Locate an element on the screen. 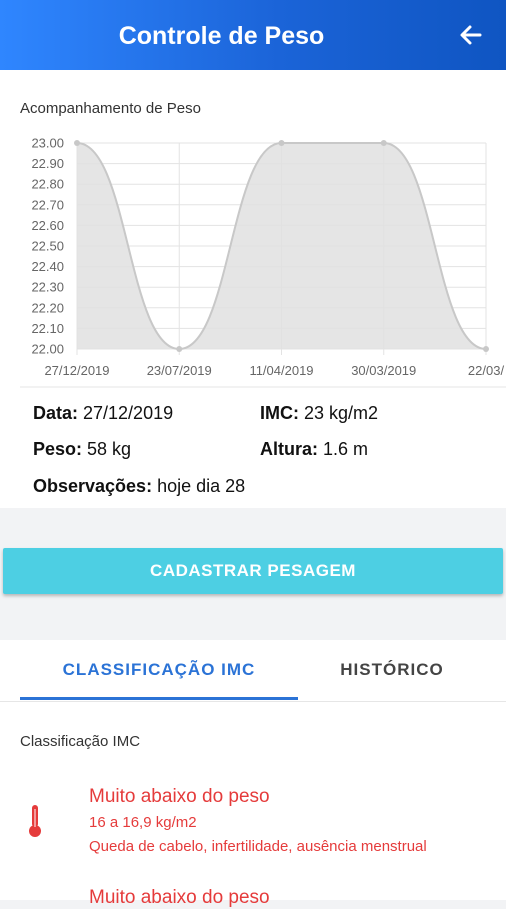 The width and height of the screenshot is (506, 909). y-tick-label: 22.90 is located at coordinates (47, 163).